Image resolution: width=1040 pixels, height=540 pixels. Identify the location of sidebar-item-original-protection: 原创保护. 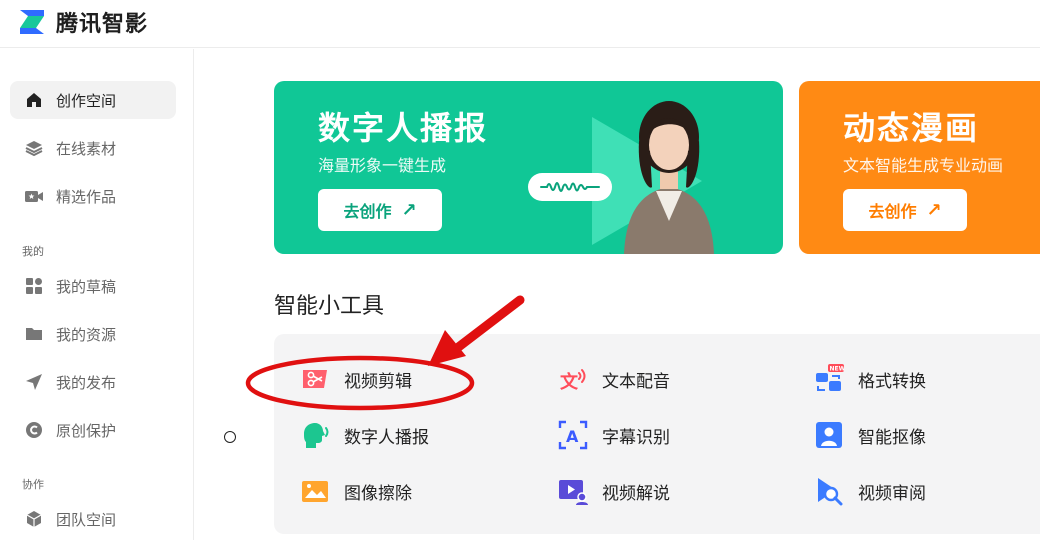
(93, 430).